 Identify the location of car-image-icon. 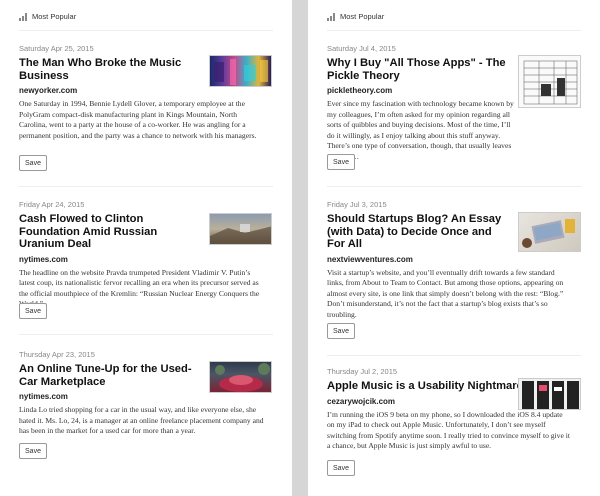
(242, 377).